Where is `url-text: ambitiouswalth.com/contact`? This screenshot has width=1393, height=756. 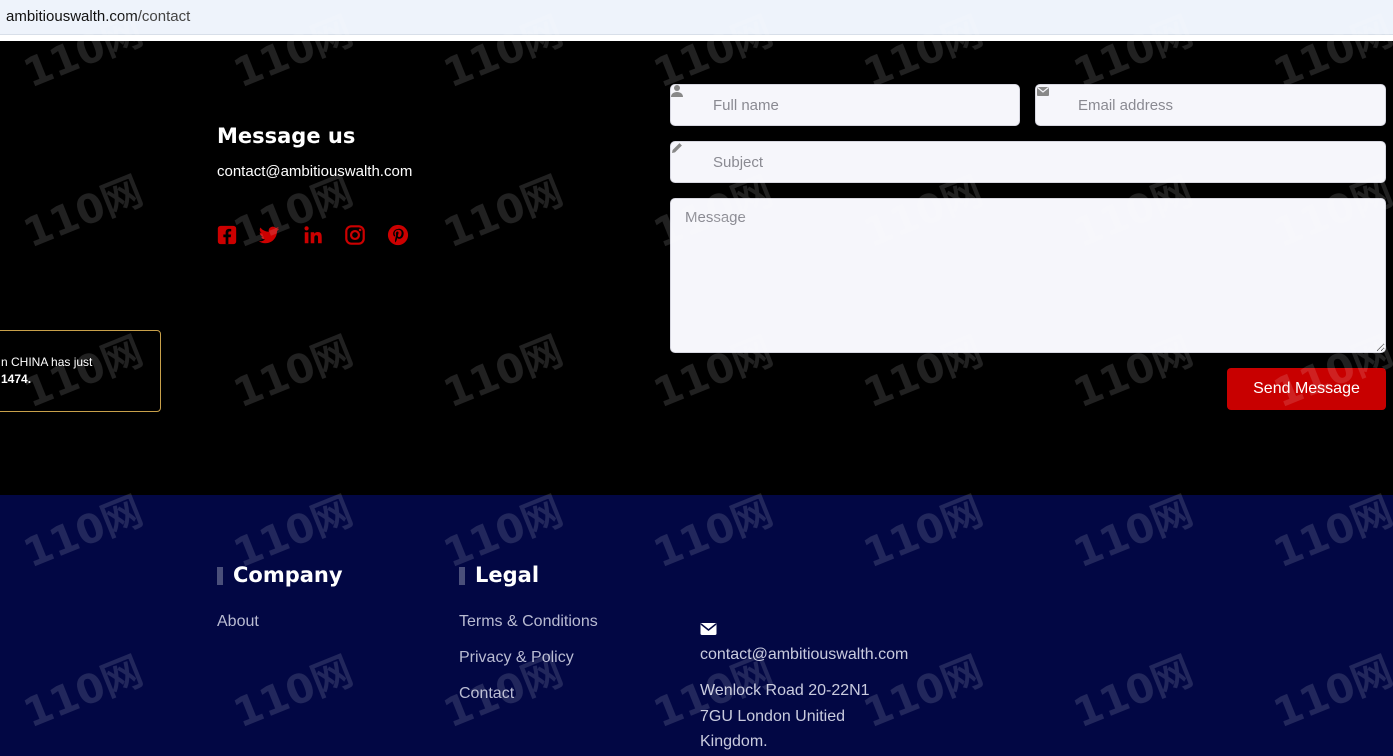 url-text: ambitiouswalth.com/contact is located at coordinates (98, 16).